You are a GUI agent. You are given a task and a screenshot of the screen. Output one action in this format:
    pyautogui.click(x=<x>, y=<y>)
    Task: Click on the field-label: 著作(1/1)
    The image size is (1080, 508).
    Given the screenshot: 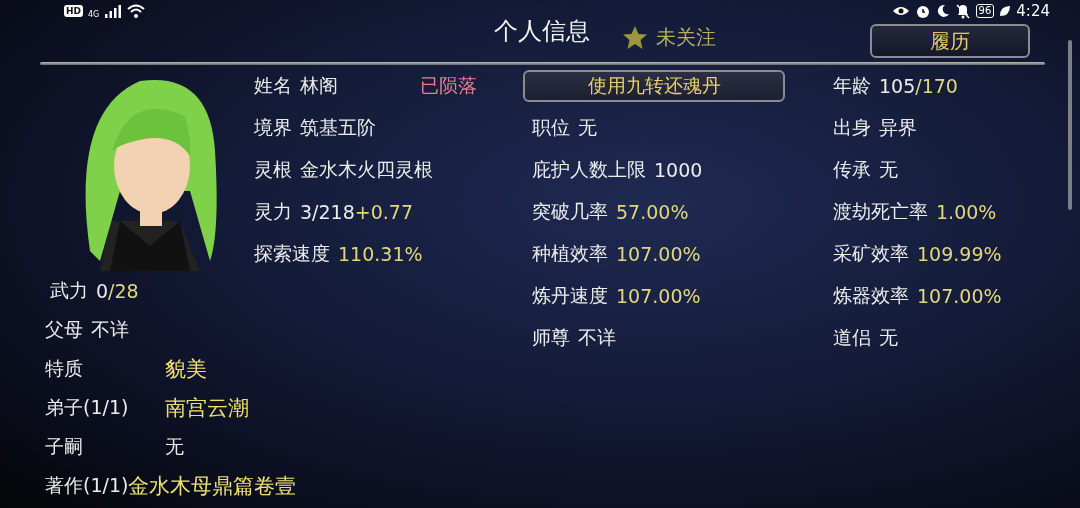 What is the action you would take?
    pyautogui.click(x=87, y=485)
    